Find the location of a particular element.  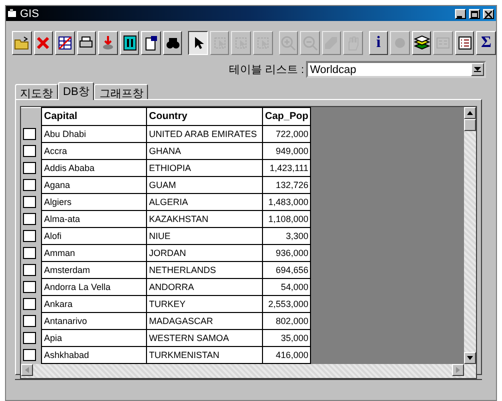

table-cell: 35,000 is located at coordinates (286, 338).